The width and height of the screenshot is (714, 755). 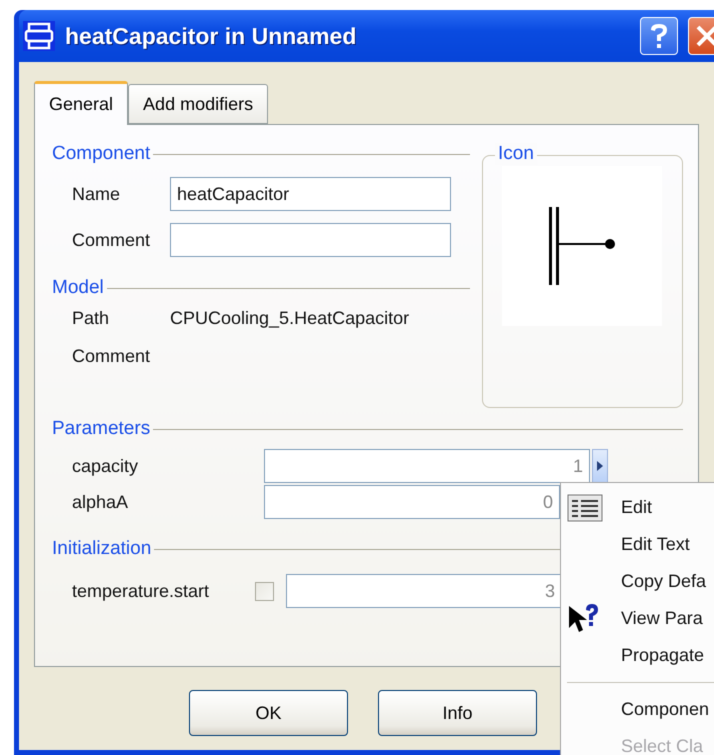 I want to click on menu-item: Edit, so click(x=640, y=507).